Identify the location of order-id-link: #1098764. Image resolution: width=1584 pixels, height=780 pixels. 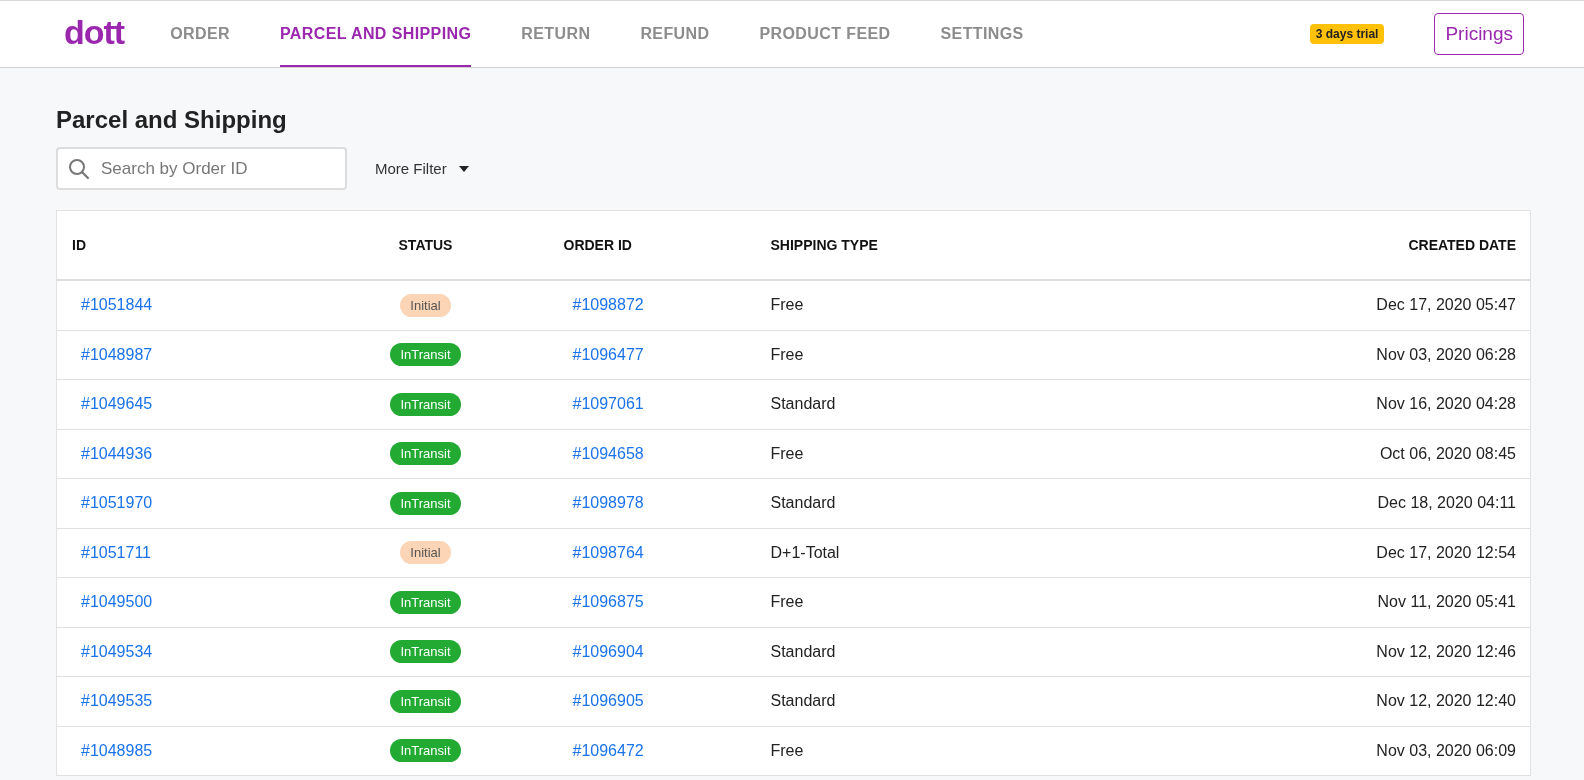
(608, 552).